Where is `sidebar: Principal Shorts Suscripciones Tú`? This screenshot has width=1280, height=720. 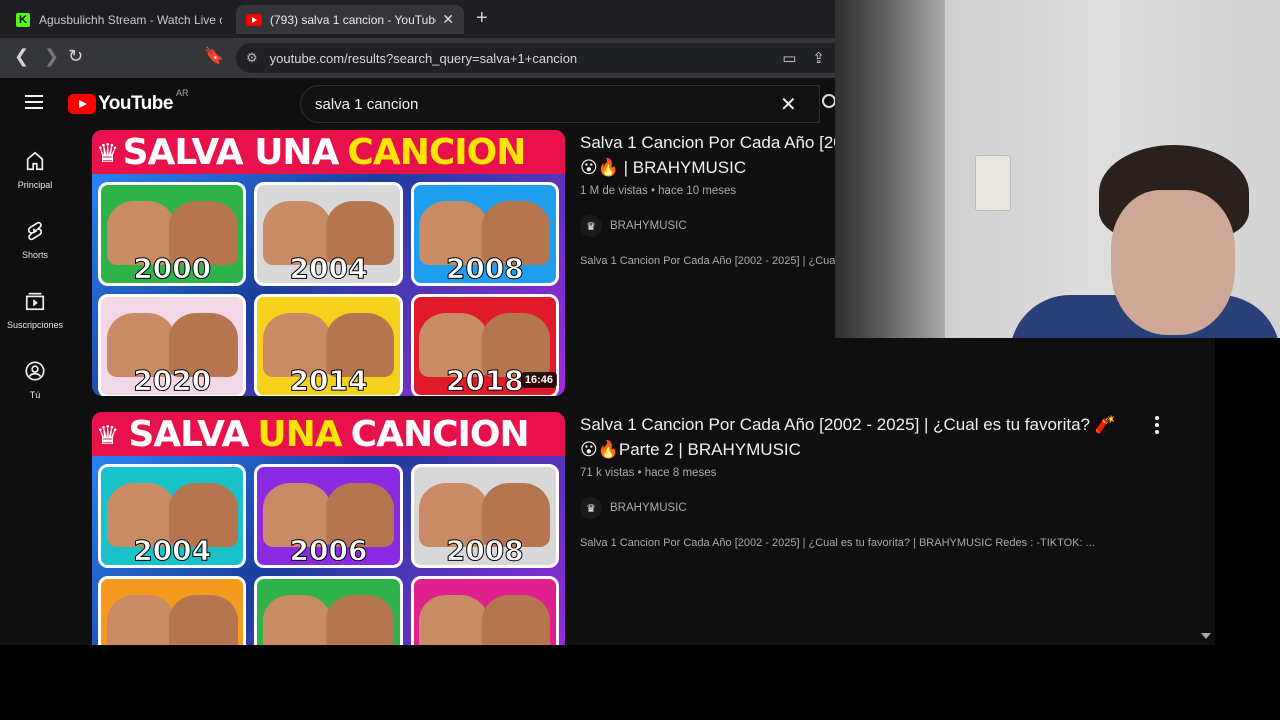
sidebar: Principal Shorts Suscripciones Tú is located at coordinates (35, 270).